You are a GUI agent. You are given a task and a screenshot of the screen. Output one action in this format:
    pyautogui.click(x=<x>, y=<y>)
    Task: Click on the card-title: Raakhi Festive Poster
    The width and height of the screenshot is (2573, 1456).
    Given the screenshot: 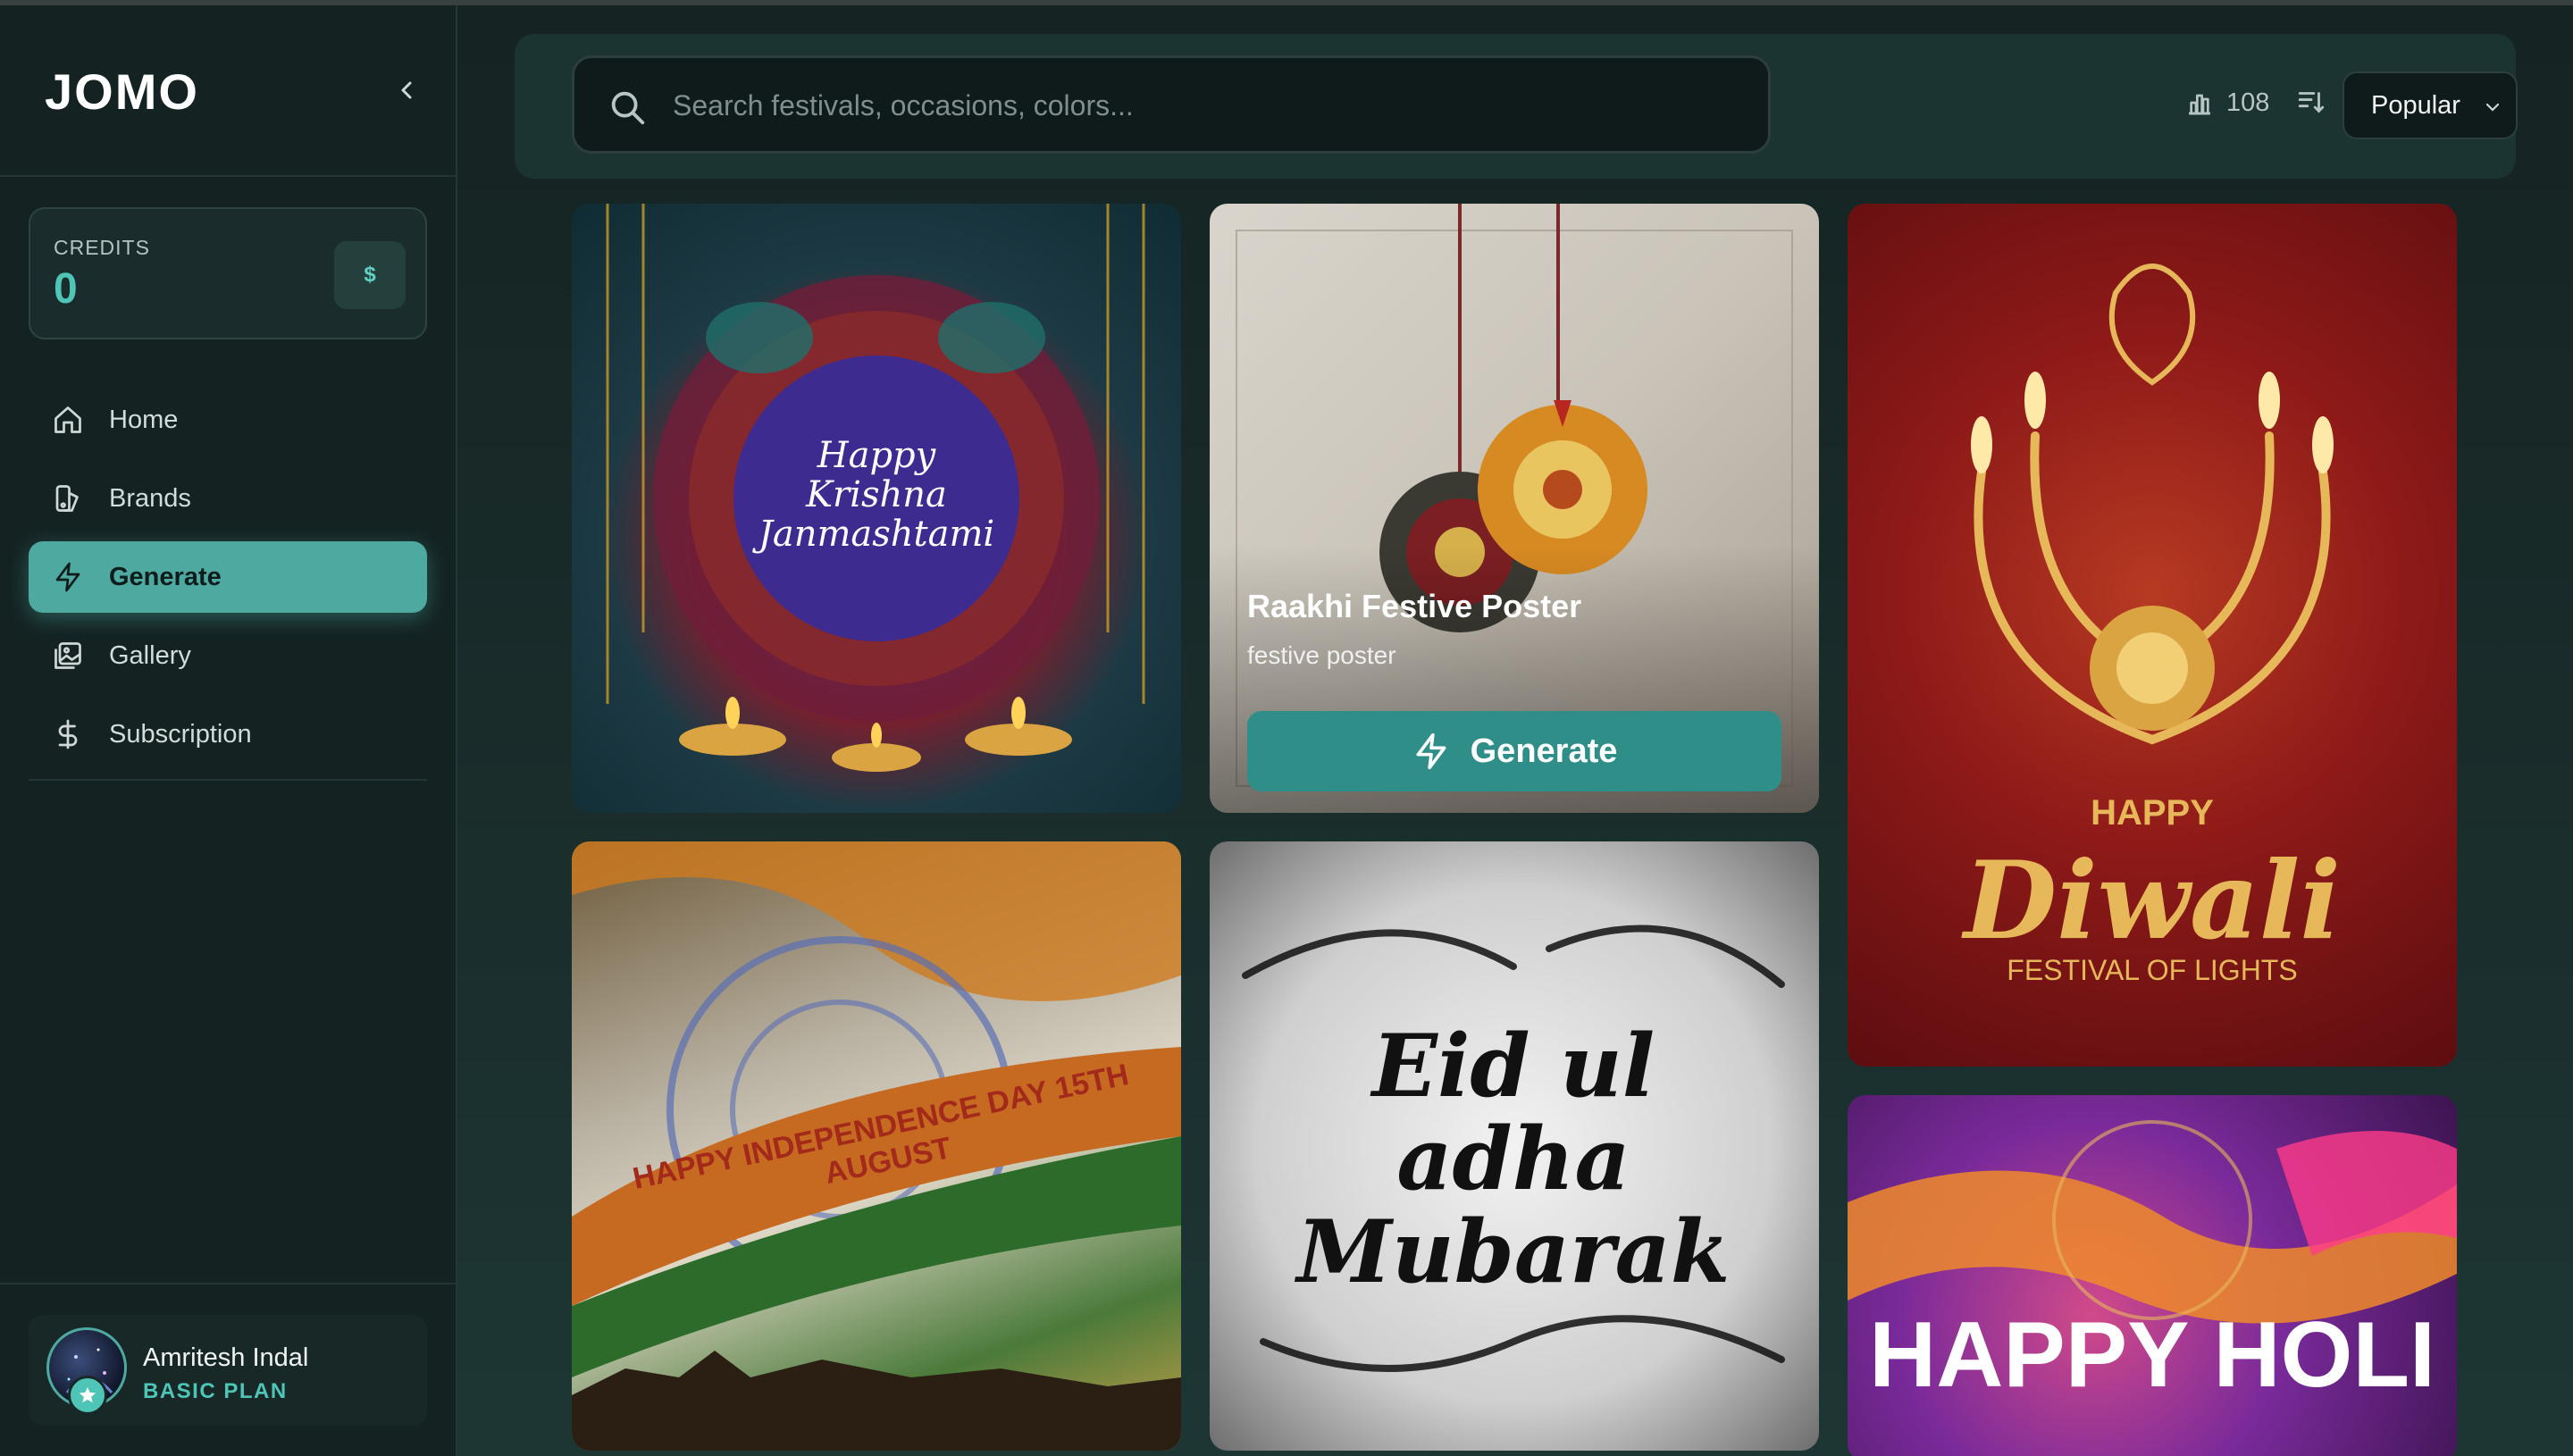 What is the action you would take?
    pyautogui.click(x=1414, y=606)
    